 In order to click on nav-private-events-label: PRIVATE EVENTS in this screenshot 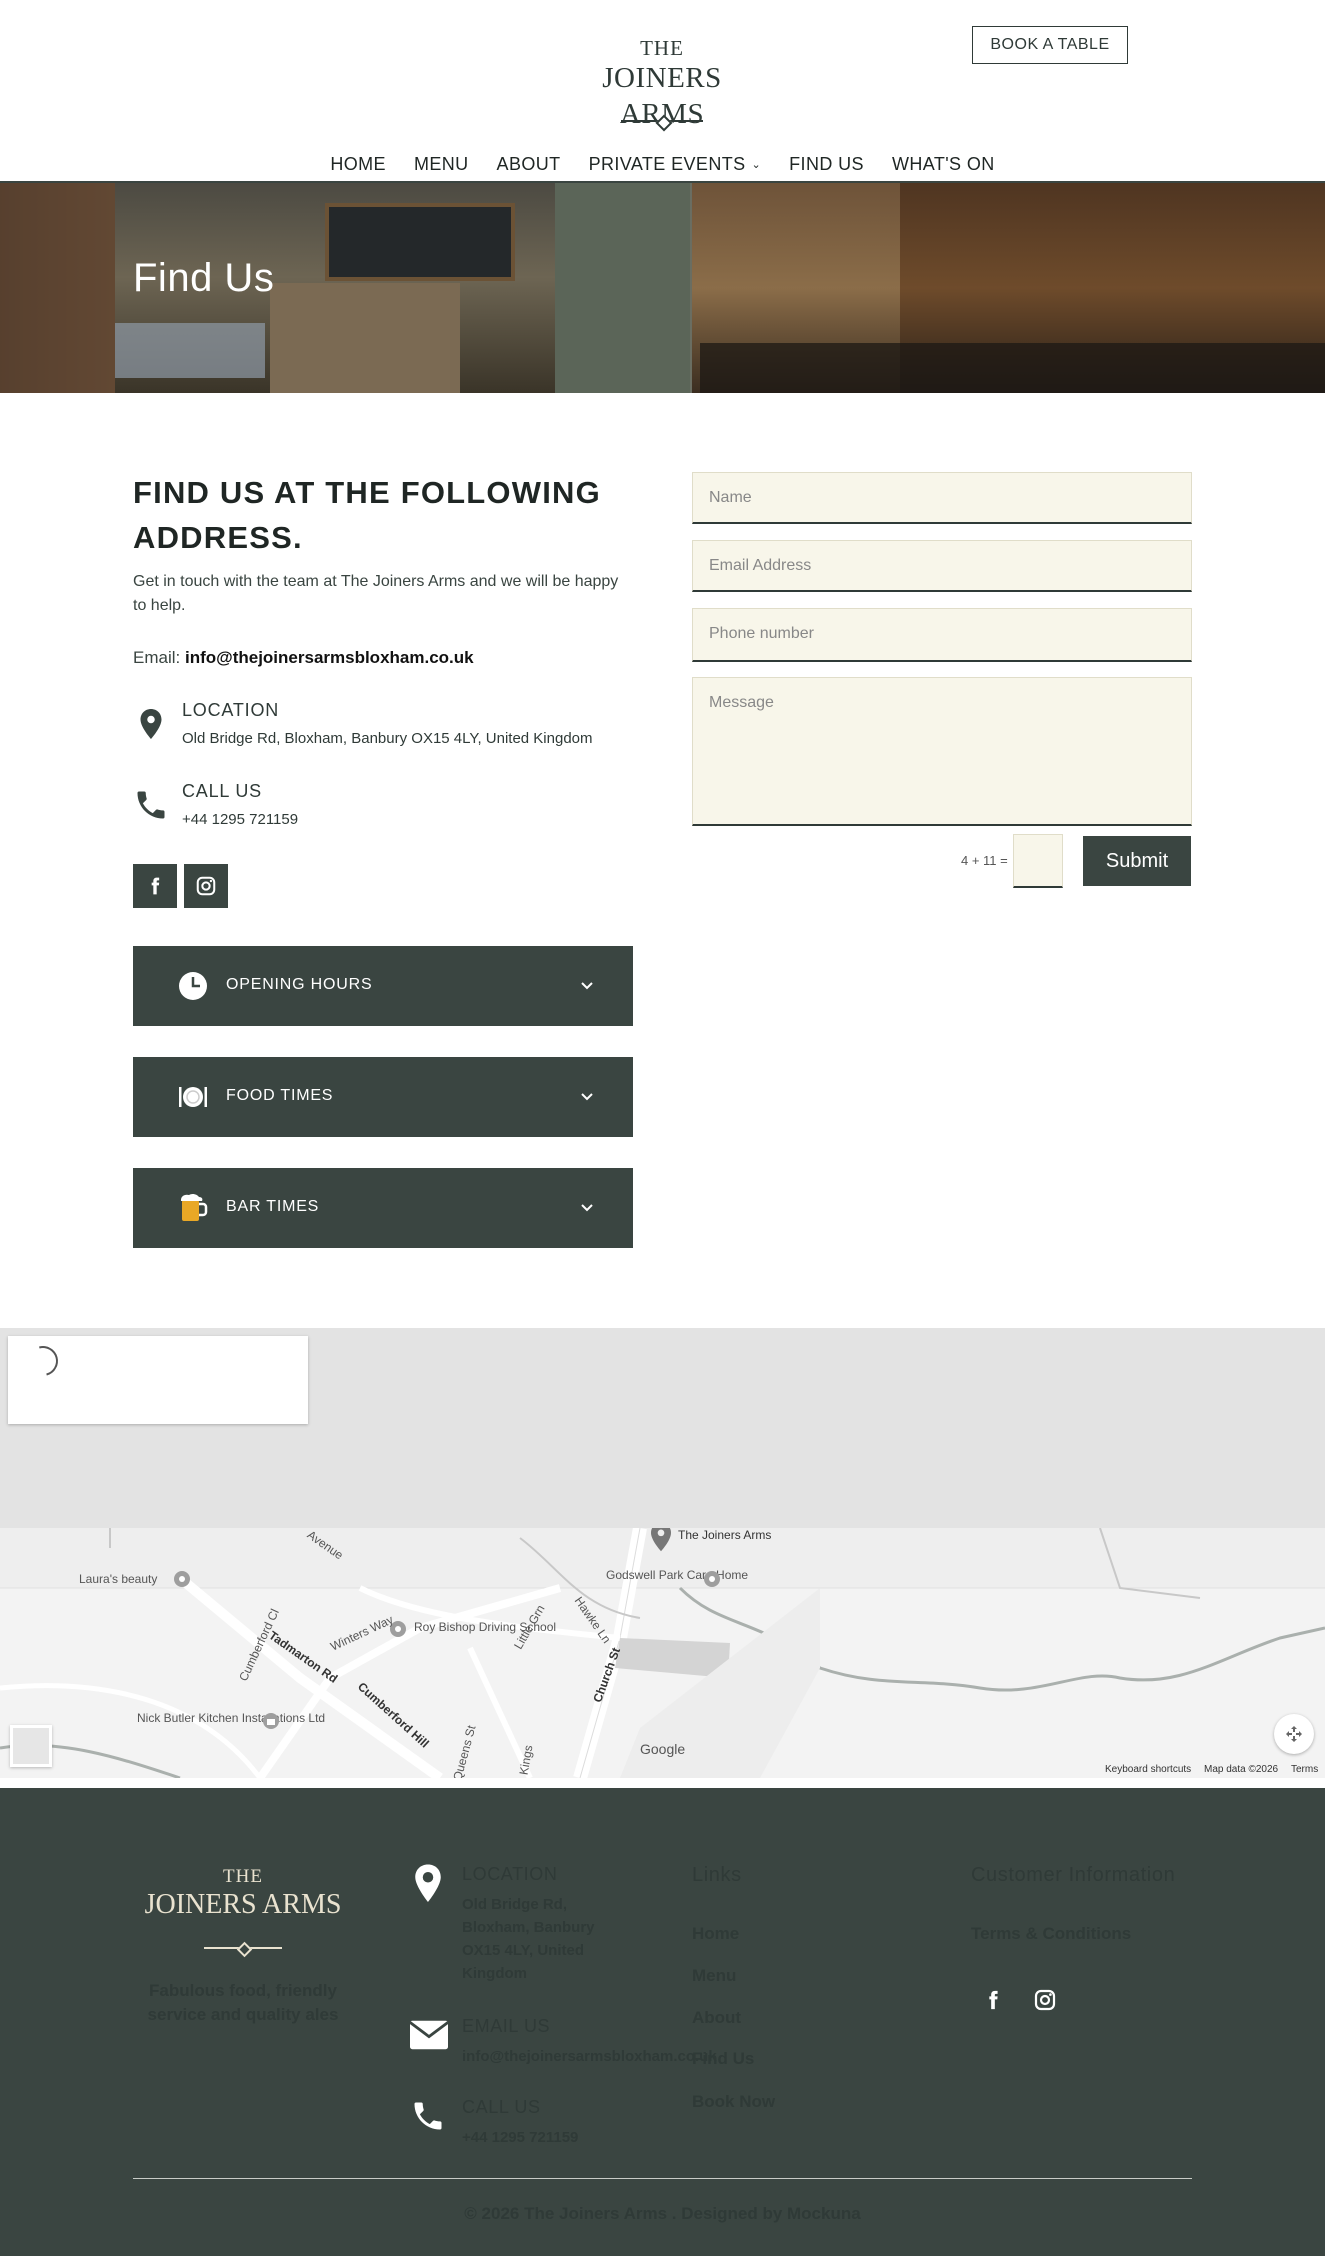, I will do `click(667, 164)`.